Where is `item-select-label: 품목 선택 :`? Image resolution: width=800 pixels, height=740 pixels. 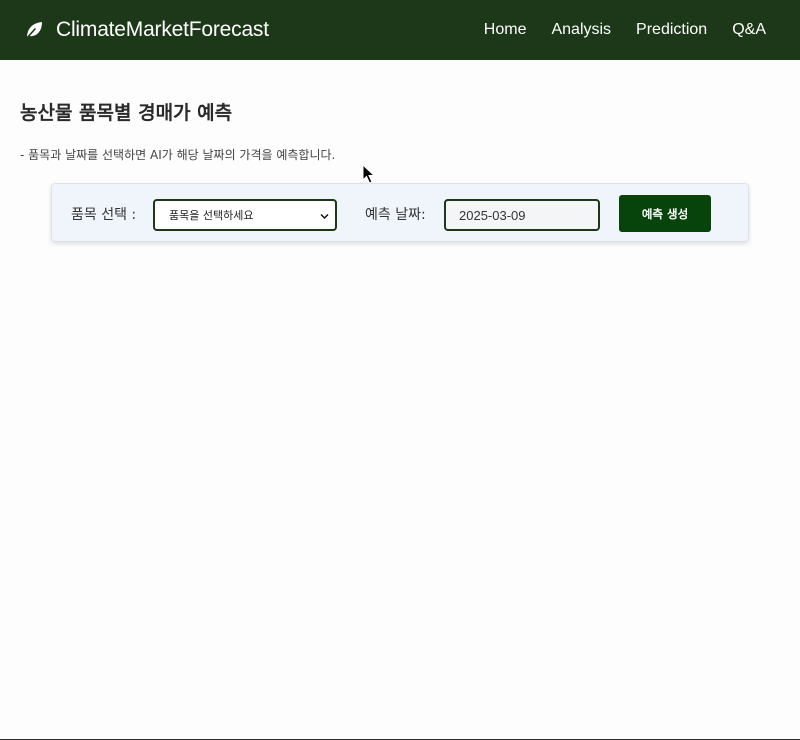 item-select-label: 품목 선택 : is located at coordinates (104, 215).